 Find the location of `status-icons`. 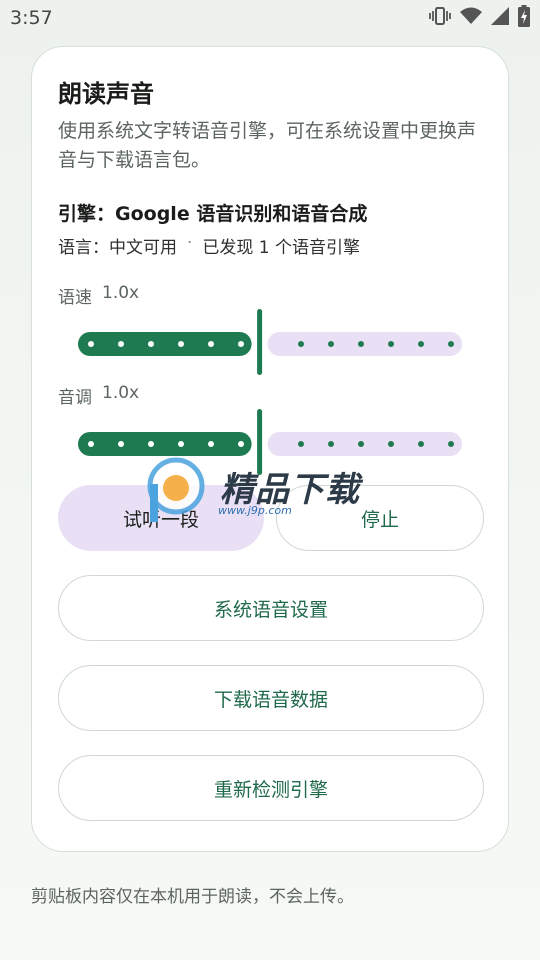

status-icons is located at coordinates (479, 18).